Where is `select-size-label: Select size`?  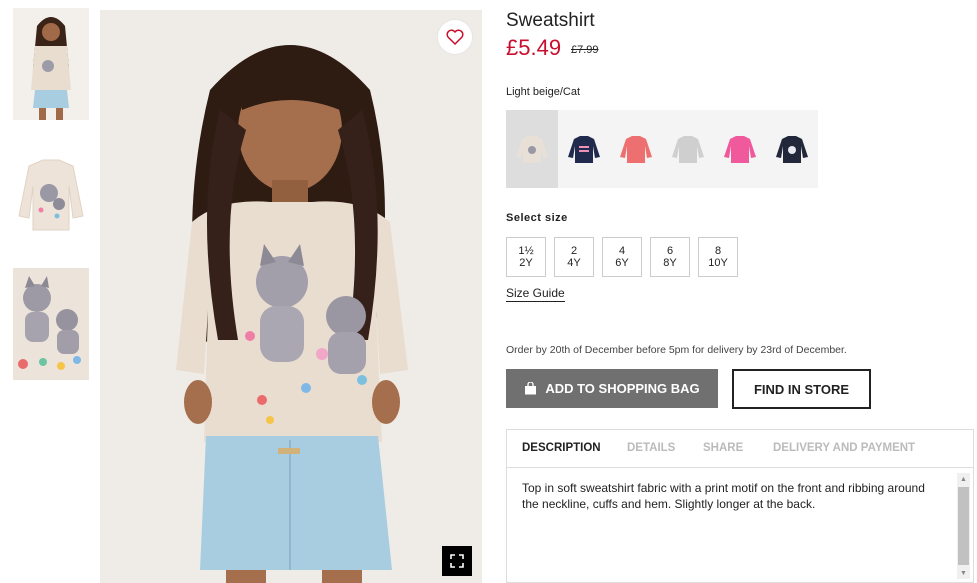 select-size-label: Select size is located at coordinates (537, 218).